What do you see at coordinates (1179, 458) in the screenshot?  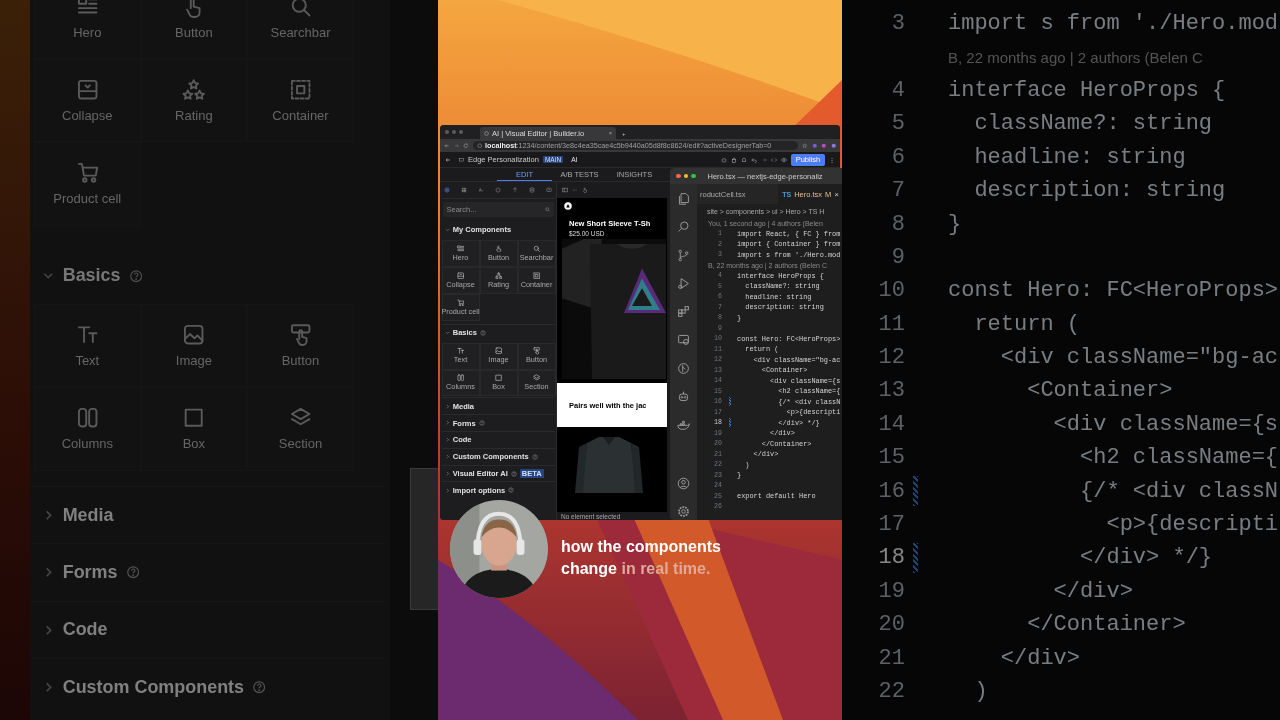 I see `code-line: <h2 className={` at bounding box center [1179, 458].